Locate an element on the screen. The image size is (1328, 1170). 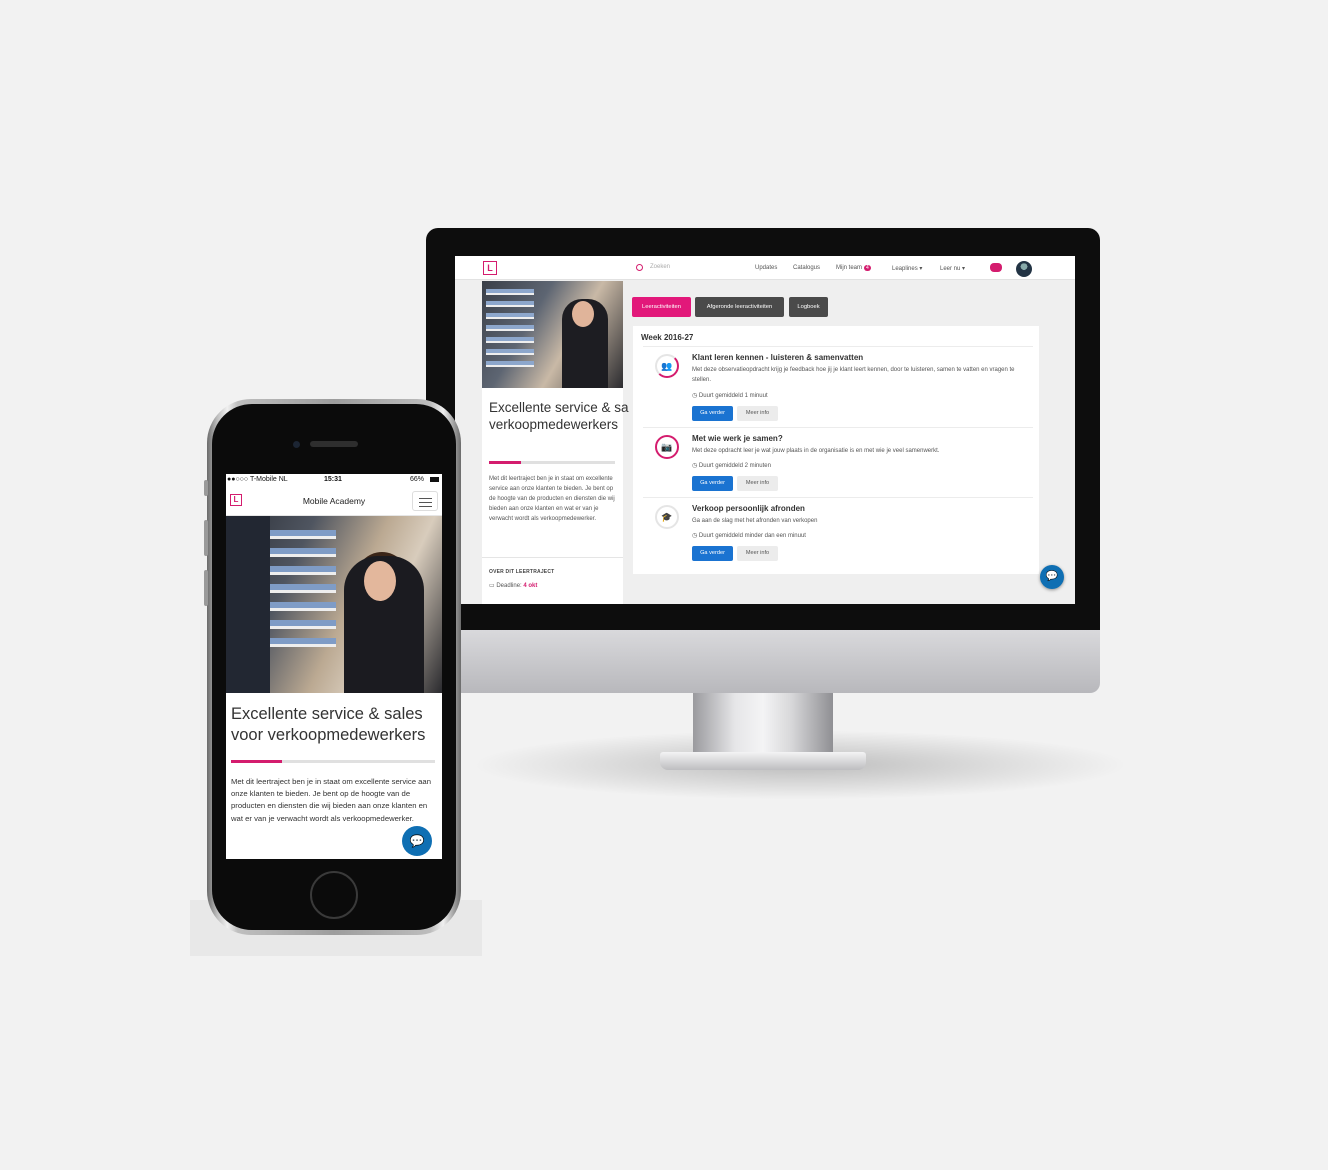
tab-learning-activities: Leeractiviteiten is located at coordinates (661, 307).